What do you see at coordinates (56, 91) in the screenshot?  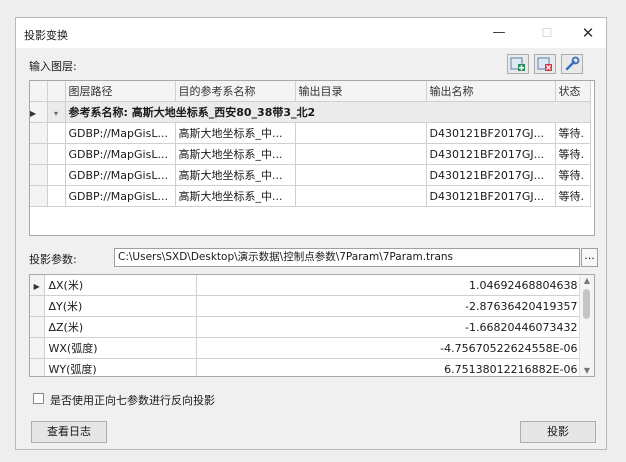 I see `header-spacer` at bounding box center [56, 91].